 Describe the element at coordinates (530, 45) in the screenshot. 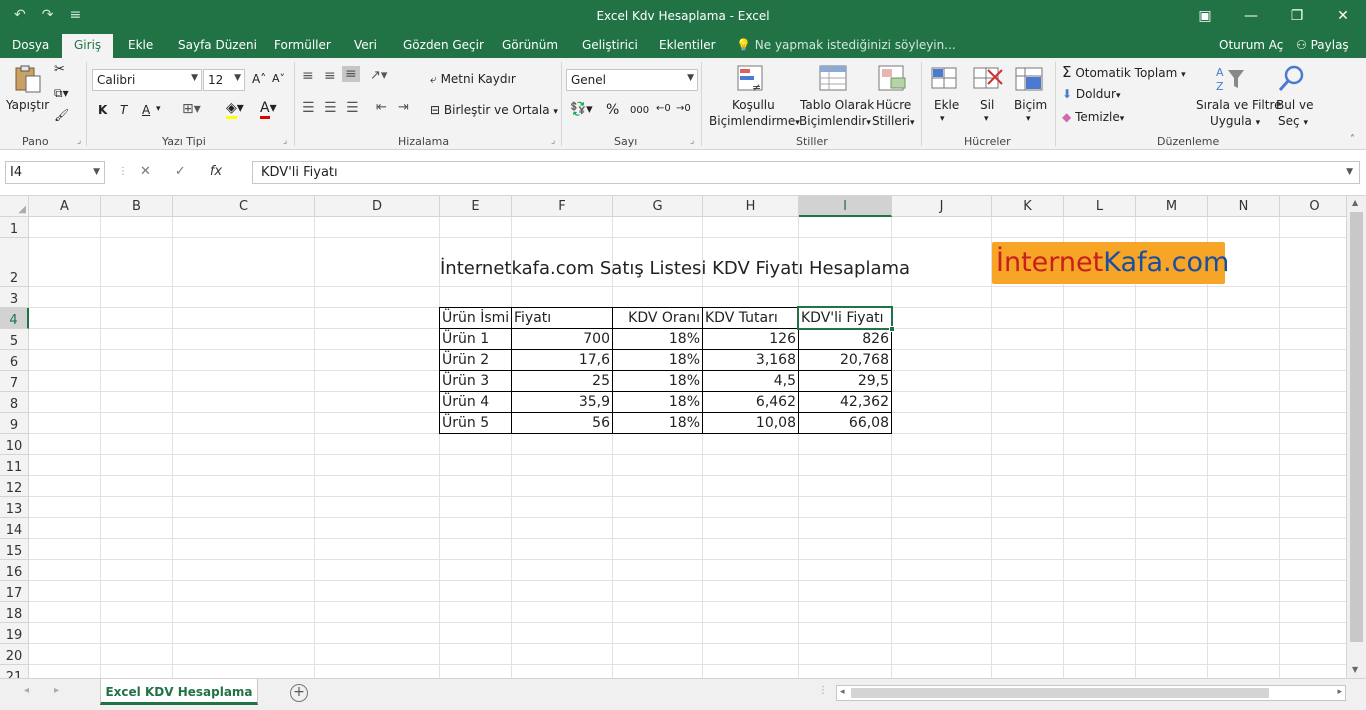

I see `tab-gorunum: Görünüm` at that location.